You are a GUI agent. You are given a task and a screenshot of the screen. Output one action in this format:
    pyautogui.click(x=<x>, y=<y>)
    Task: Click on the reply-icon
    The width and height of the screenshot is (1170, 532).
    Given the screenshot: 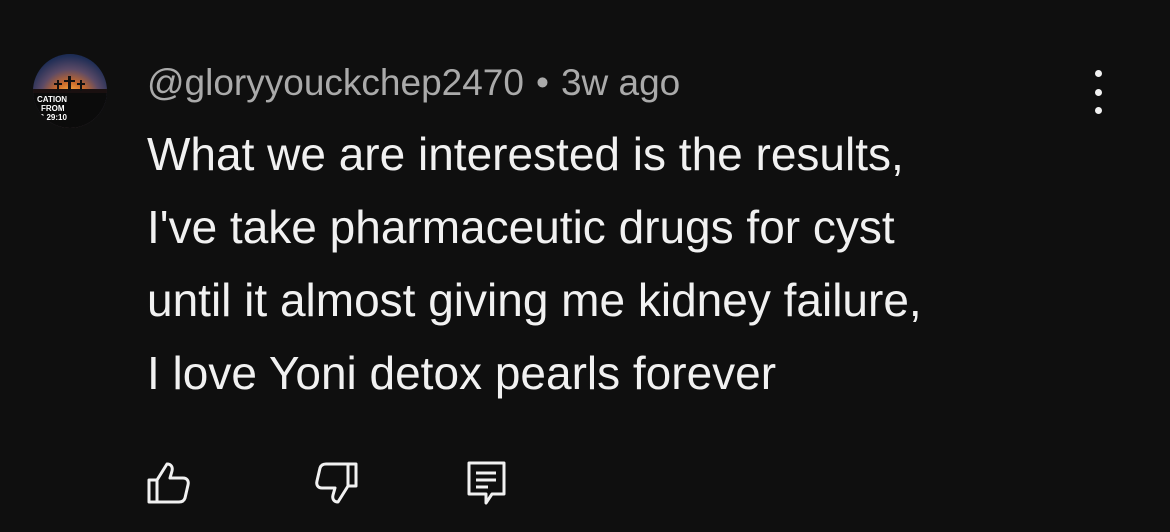 What is the action you would take?
    pyautogui.click(x=486, y=483)
    